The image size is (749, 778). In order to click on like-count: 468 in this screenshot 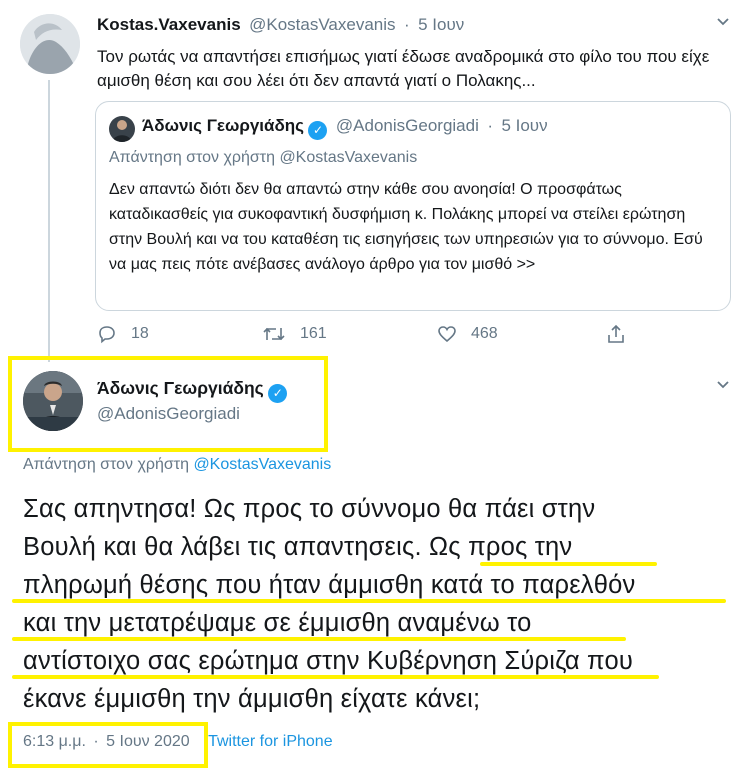, I will do `click(484, 333)`.